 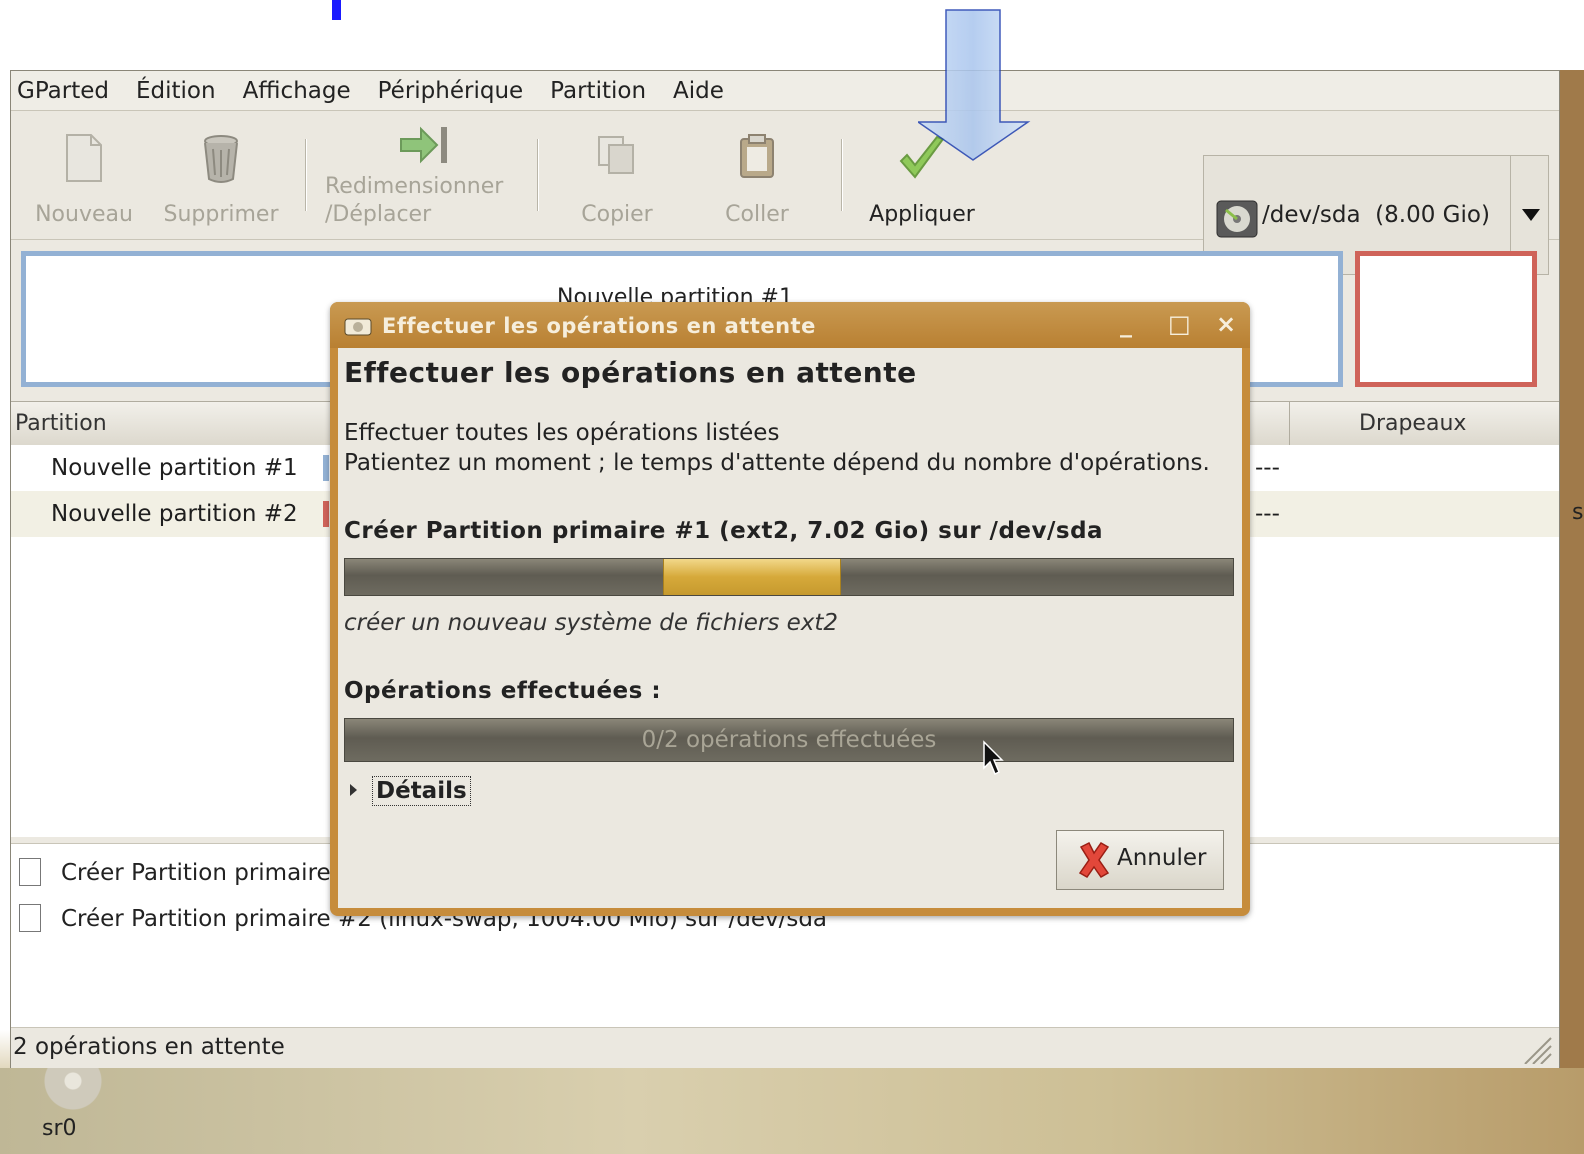 I want to click on new-button: Nouveau, so click(x=84, y=175).